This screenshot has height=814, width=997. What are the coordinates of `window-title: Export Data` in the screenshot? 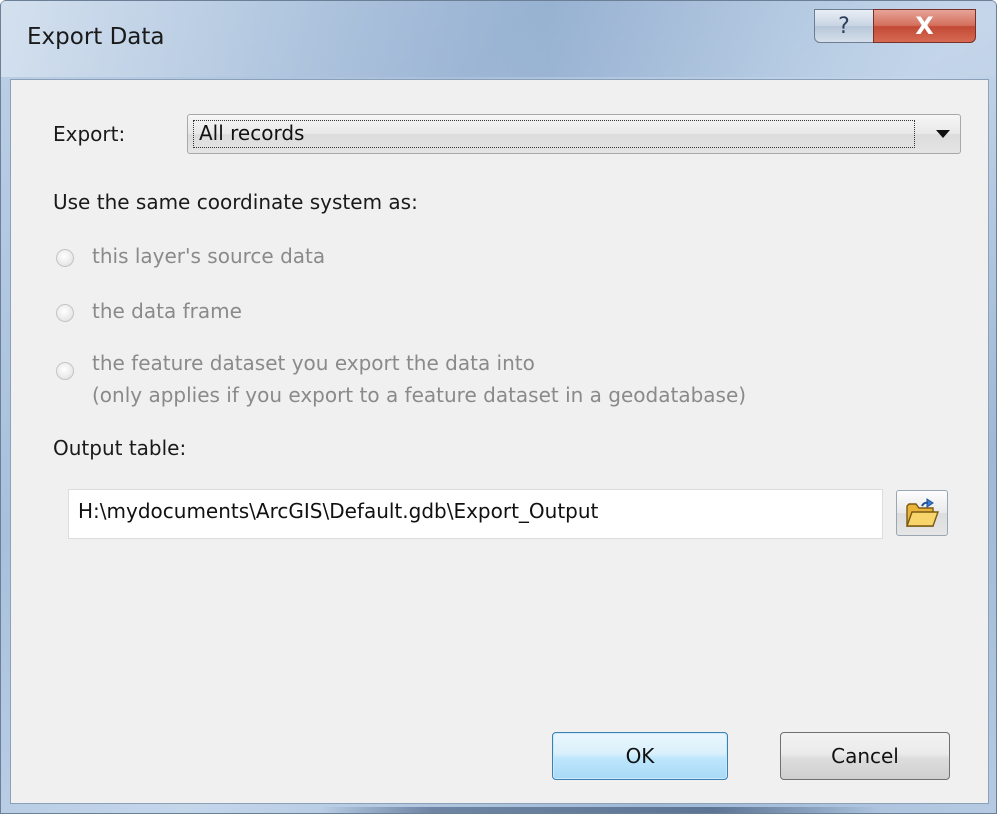 It's located at (96, 37).